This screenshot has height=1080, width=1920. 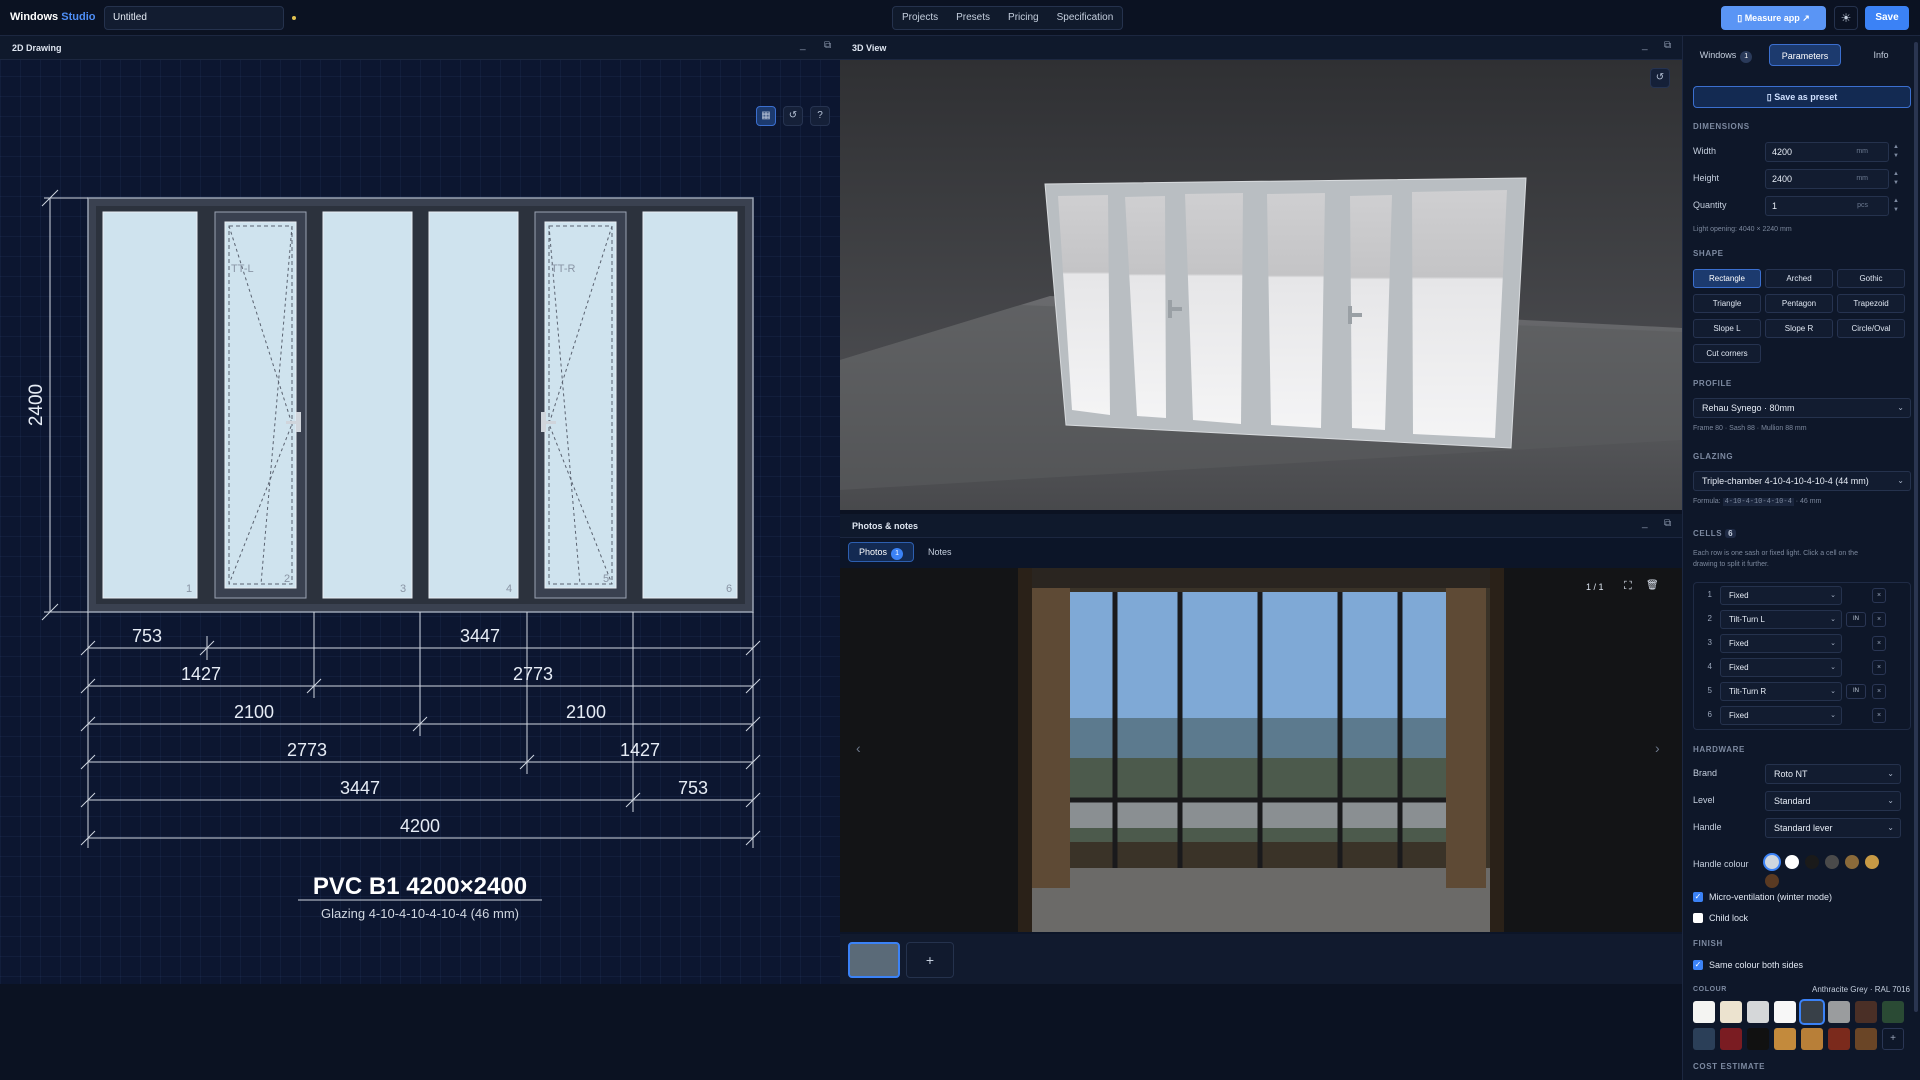 What do you see at coordinates (1802, 97) in the screenshot?
I see `save-as-preset-button: ▯ Save as preset` at bounding box center [1802, 97].